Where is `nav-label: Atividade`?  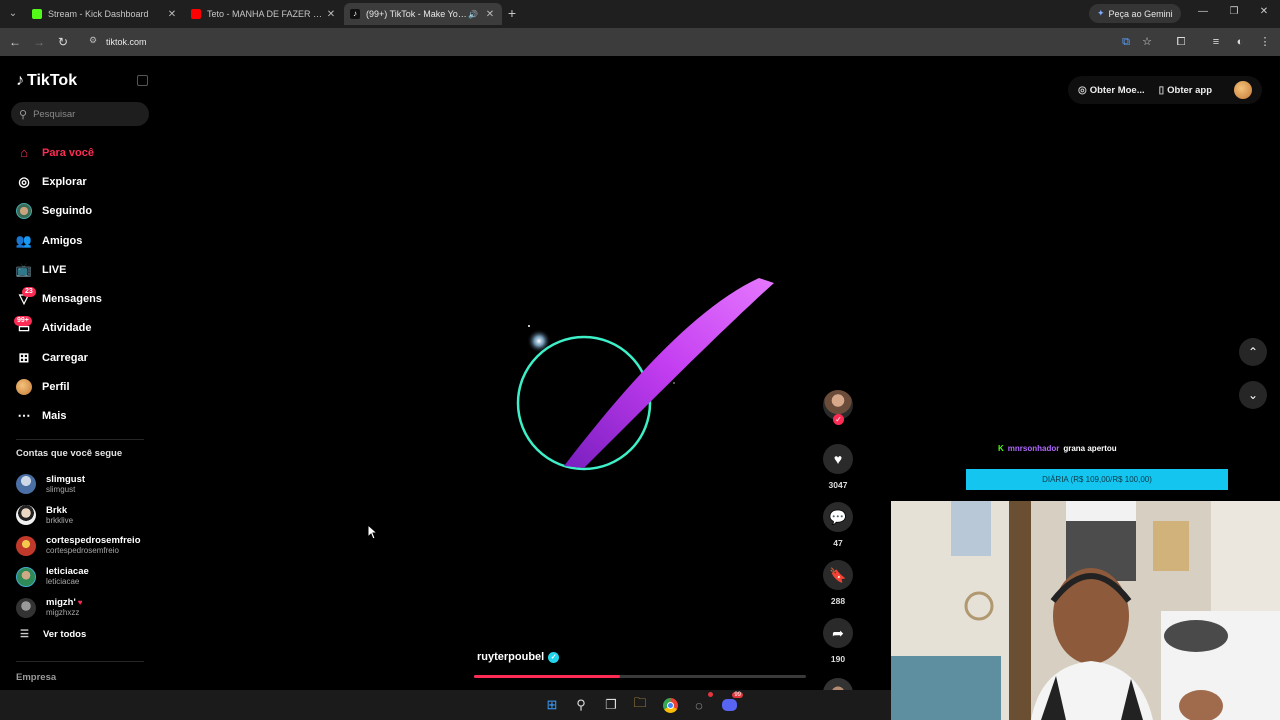
nav-label: Atividade is located at coordinates (67, 328).